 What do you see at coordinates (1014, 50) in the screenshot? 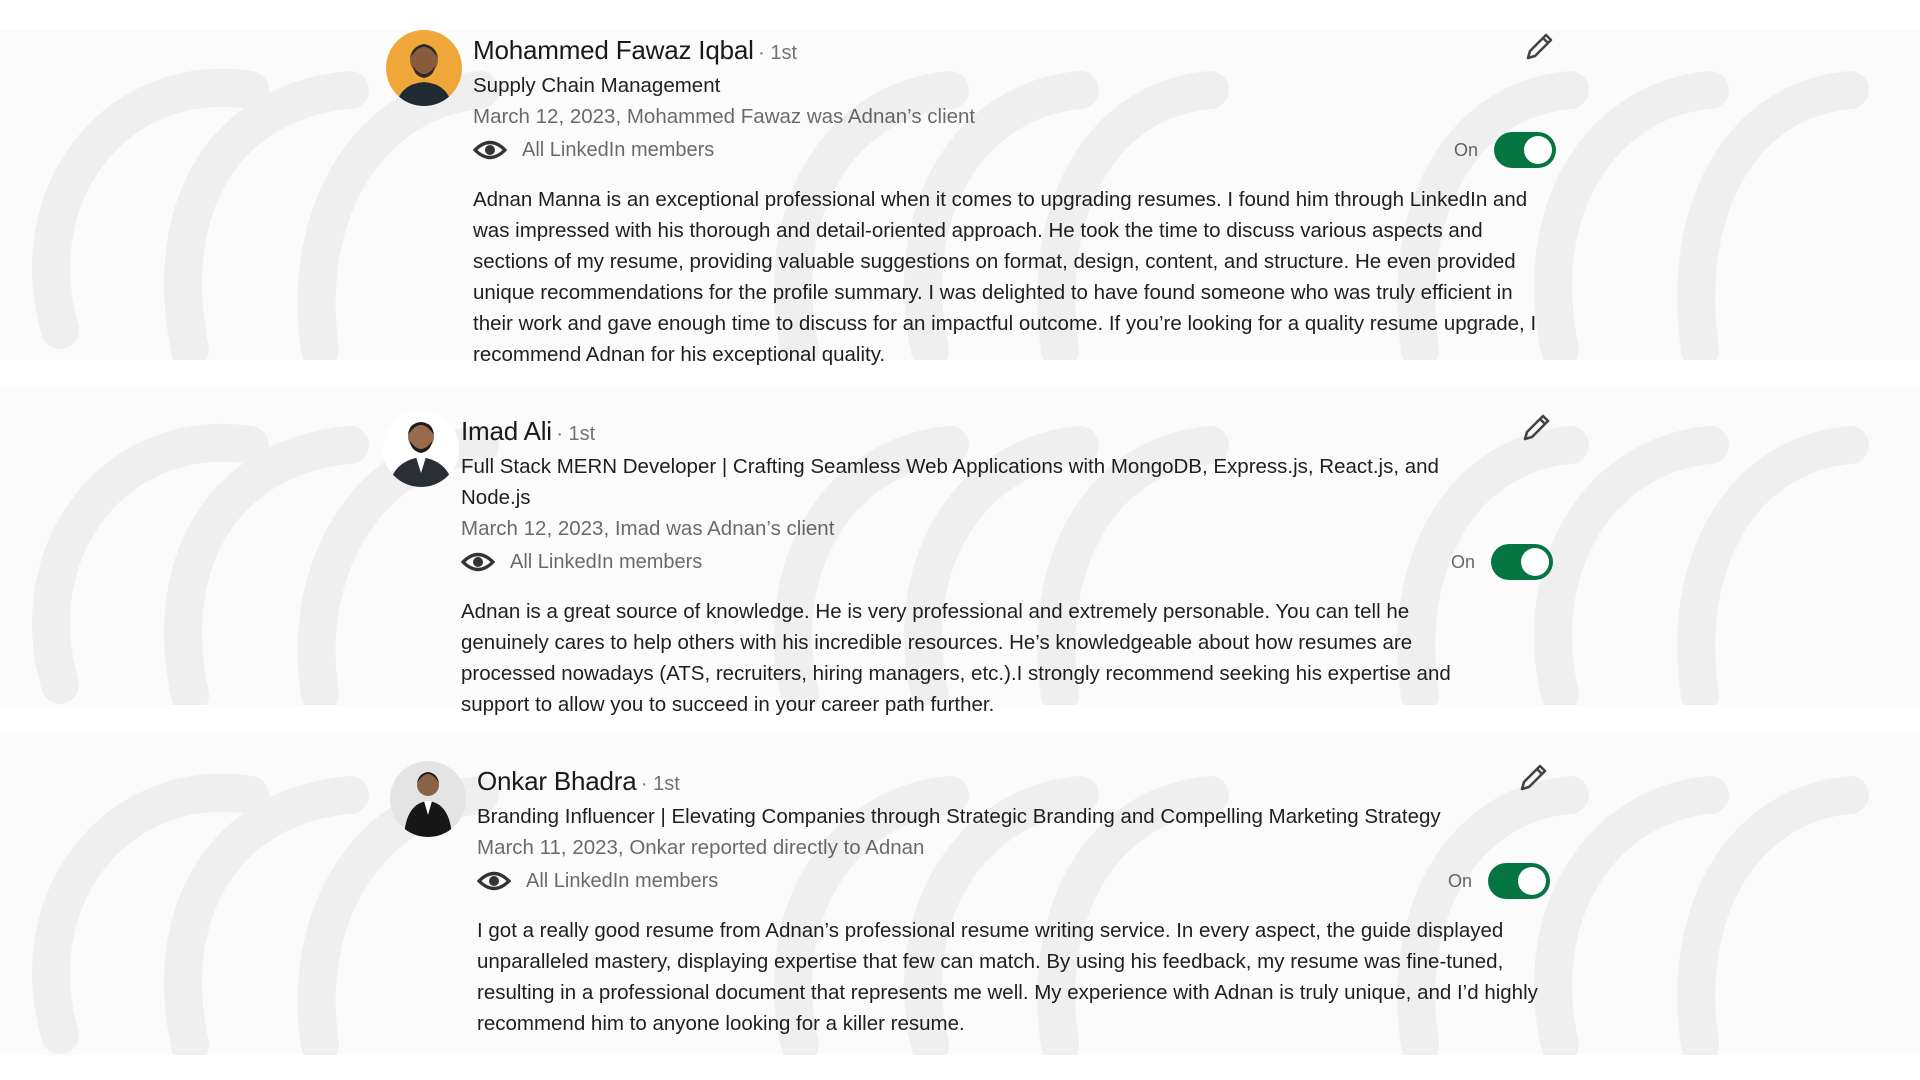
I see `name-line: Mohammed Fawaz Iqbal · 1st` at bounding box center [1014, 50].